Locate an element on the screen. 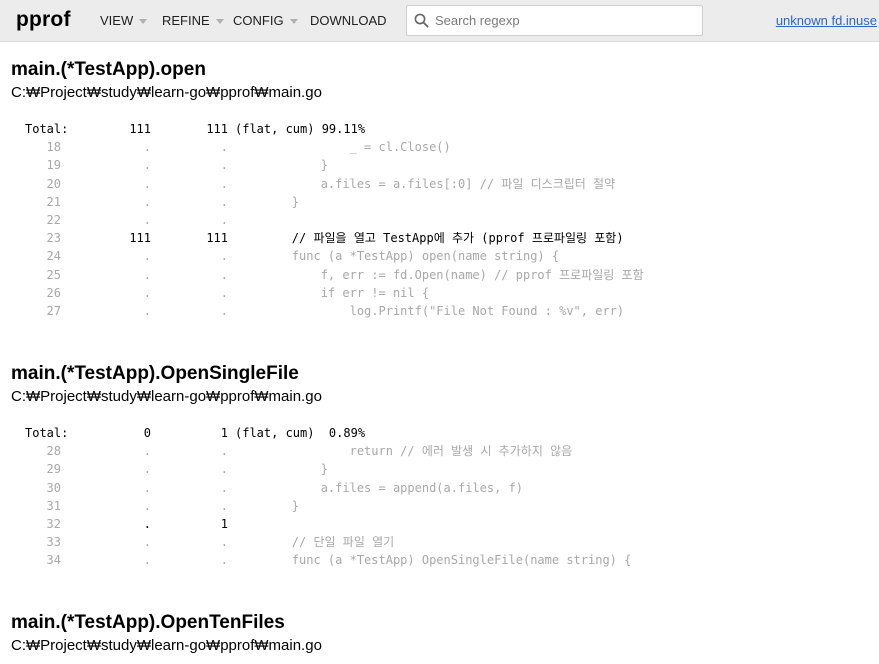 This screenshot has width=879, height=664. total-percent: (flat, cum) 0.89% is located at coordinates (300, 433).